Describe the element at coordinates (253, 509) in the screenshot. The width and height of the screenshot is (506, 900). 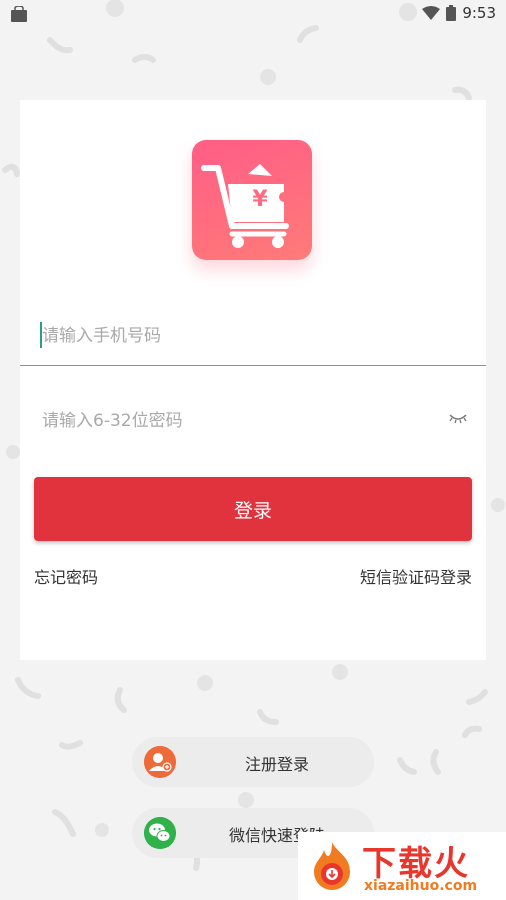
I see `login-button: 登录` at that location.